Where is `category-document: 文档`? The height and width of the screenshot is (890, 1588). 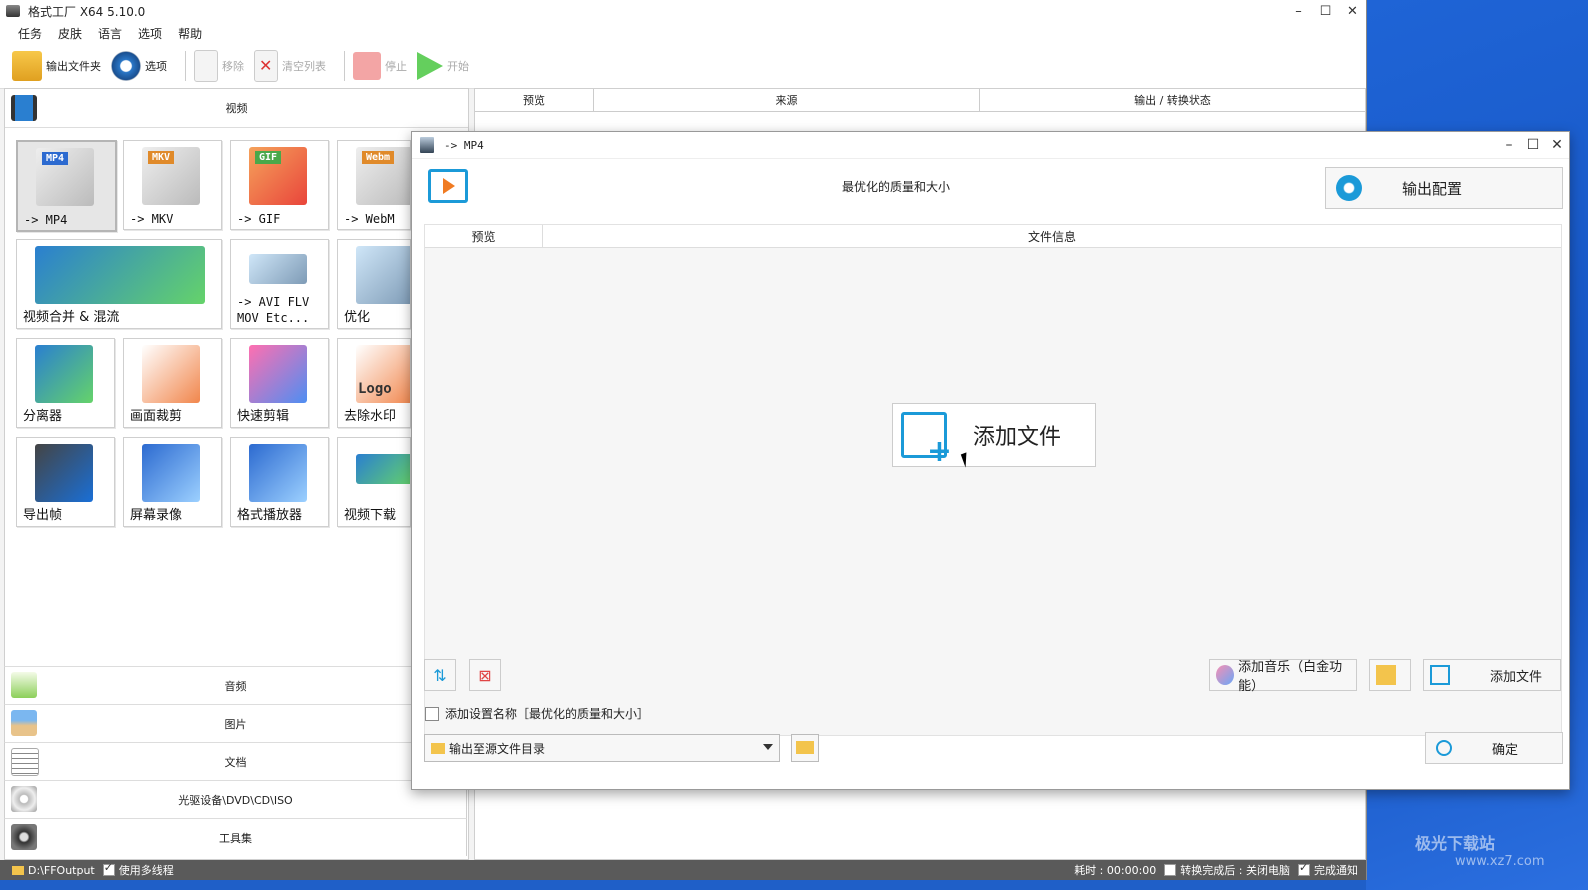 category-document: 文档 is located at coordinates (235, 761).